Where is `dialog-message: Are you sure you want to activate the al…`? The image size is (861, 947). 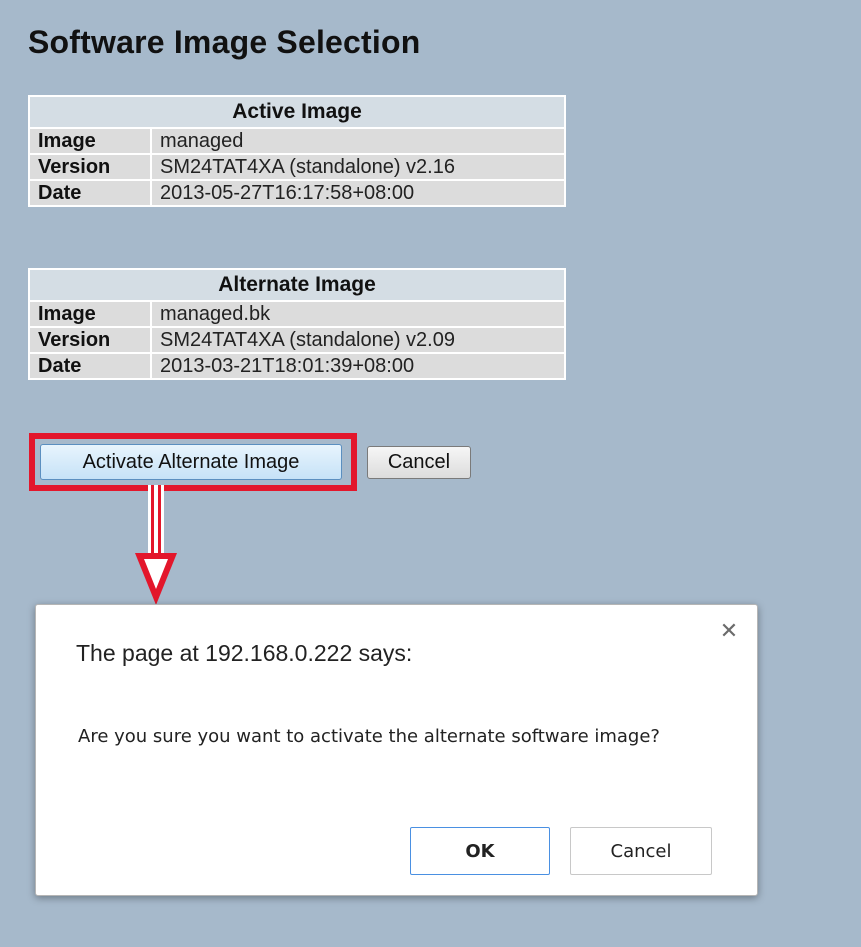
dialog-message: Are you sure you want to activate the al… is located at coordinates (369, 736).